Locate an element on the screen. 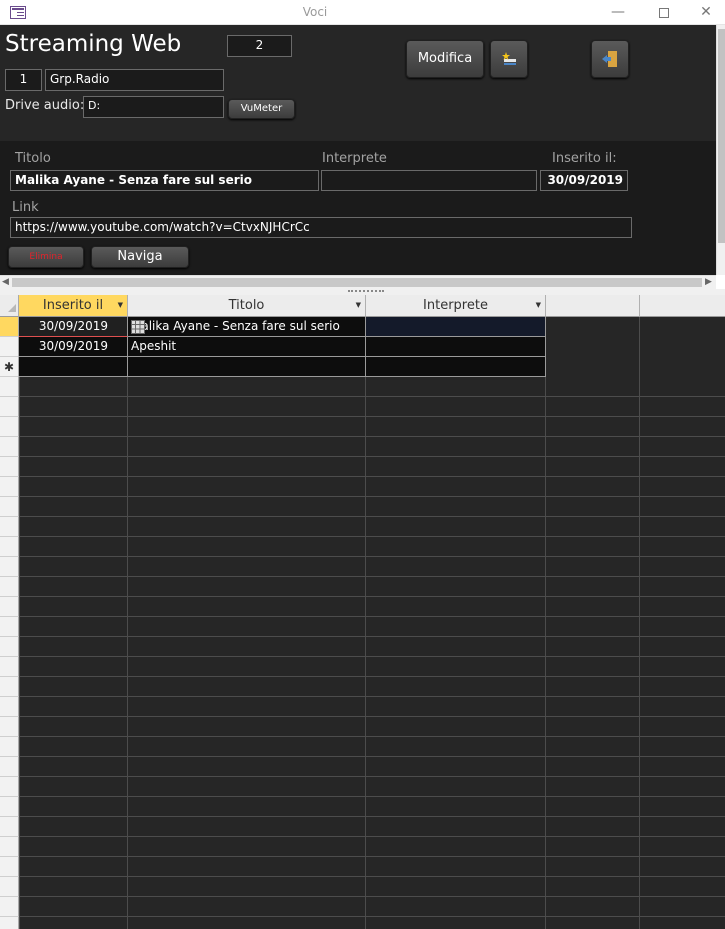 This screenshot has height=929, width=725. form-horizontal-scrollbar: ◀ ▶ is located at coordinates (358, 282).